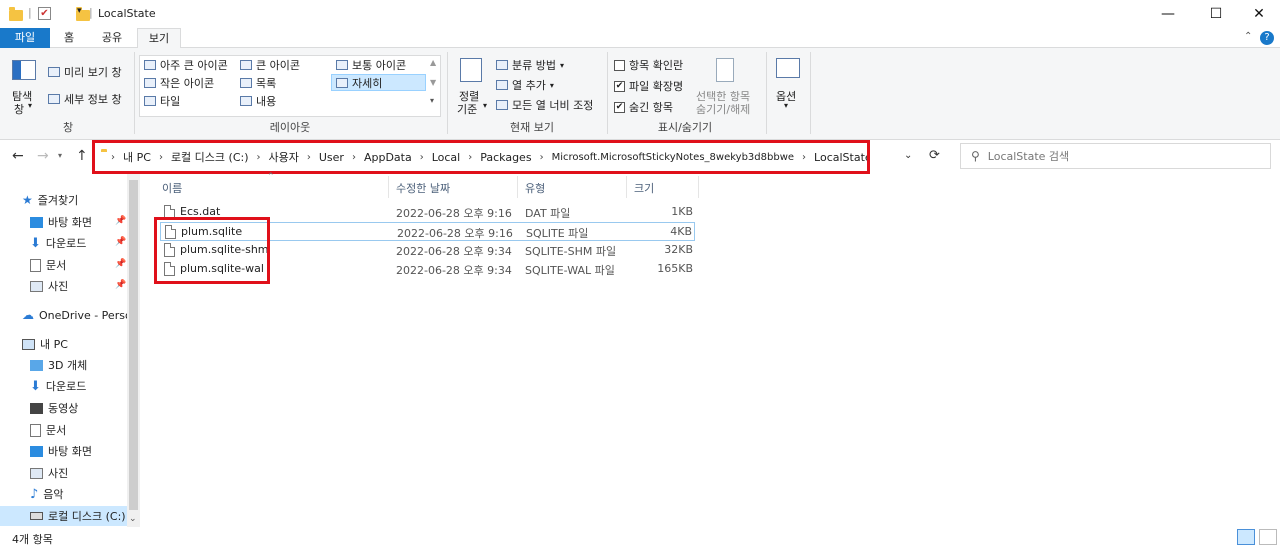  What do you see at coordinates (1028, 156) in the screenshot?
I see `search-input: LocalState 검색` at bounding box center [1028, 156].